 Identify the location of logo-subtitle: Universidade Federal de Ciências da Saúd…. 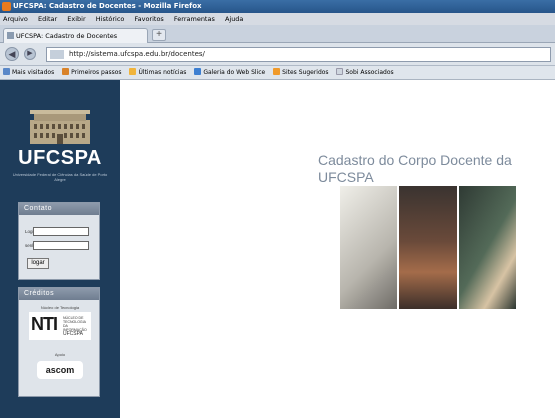
(60, 177).